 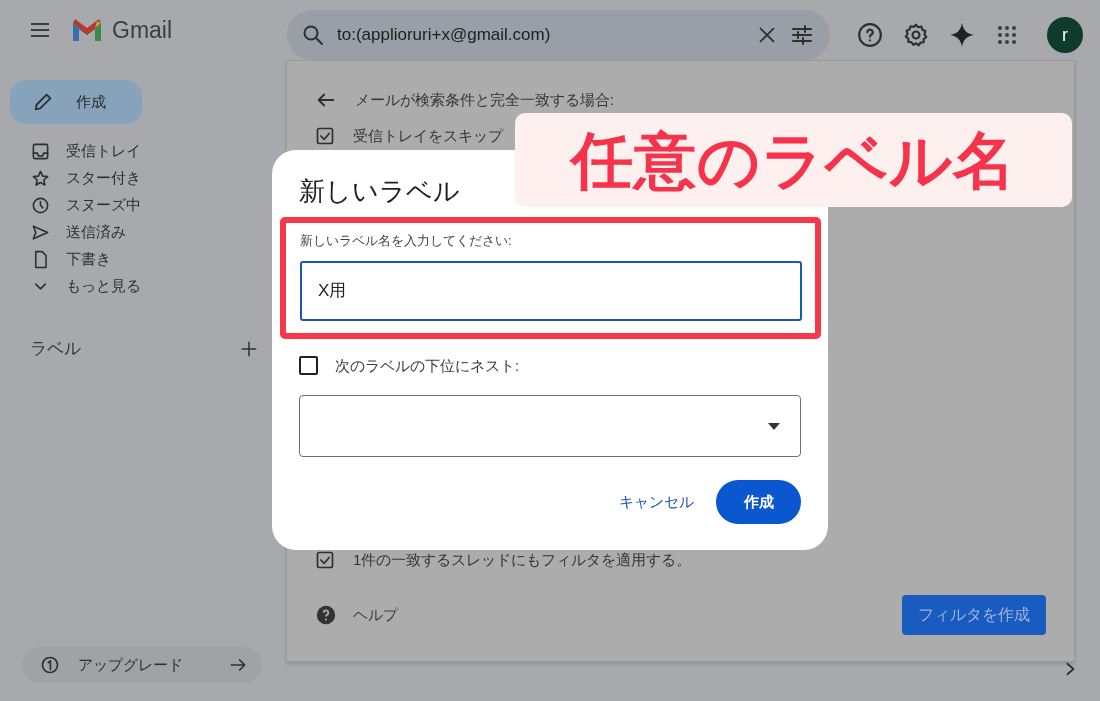 I want to click on dropdown-caret-icon, so click(x=774, y=426).